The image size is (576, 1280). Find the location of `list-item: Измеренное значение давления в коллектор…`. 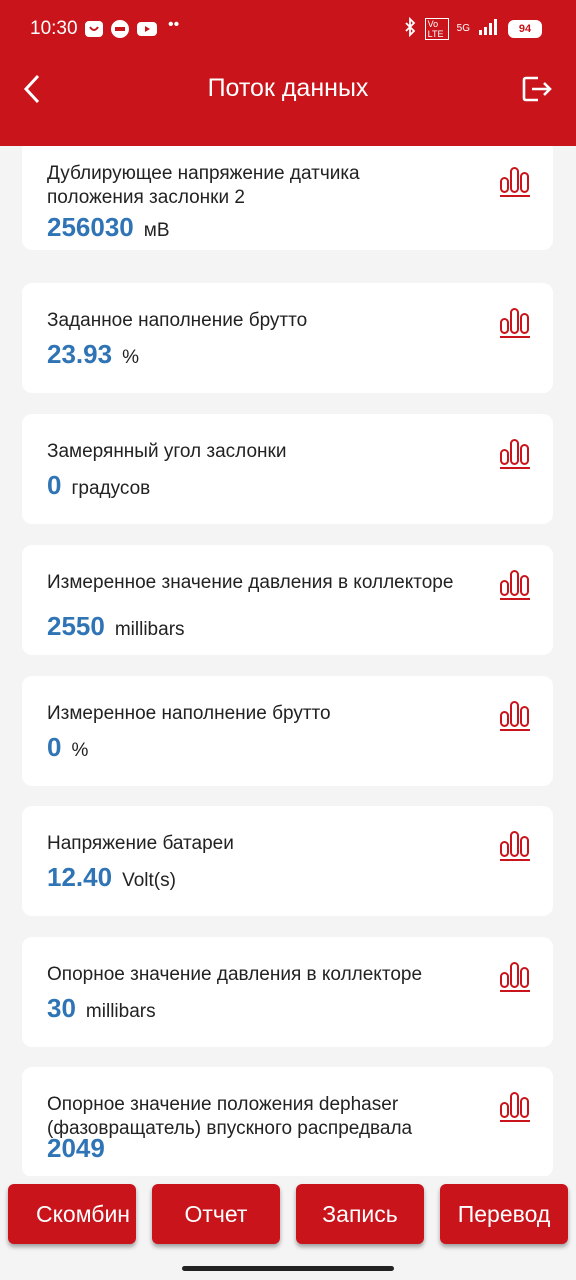

list-item: Измеренное значение давления в коллектор… is located at coordinates (287, 600).